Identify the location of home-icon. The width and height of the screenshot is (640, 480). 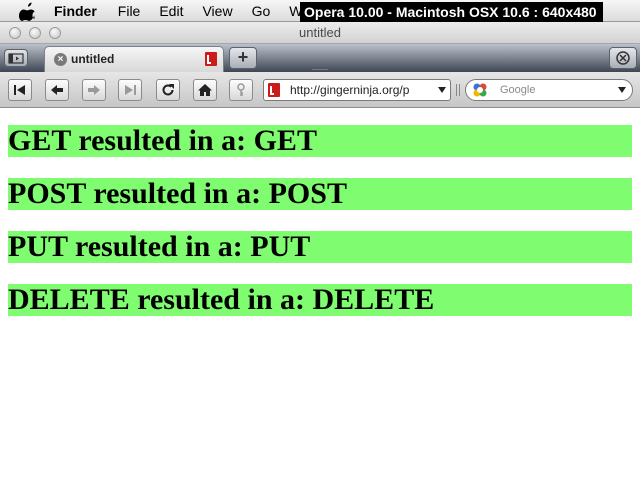
(205, 90).